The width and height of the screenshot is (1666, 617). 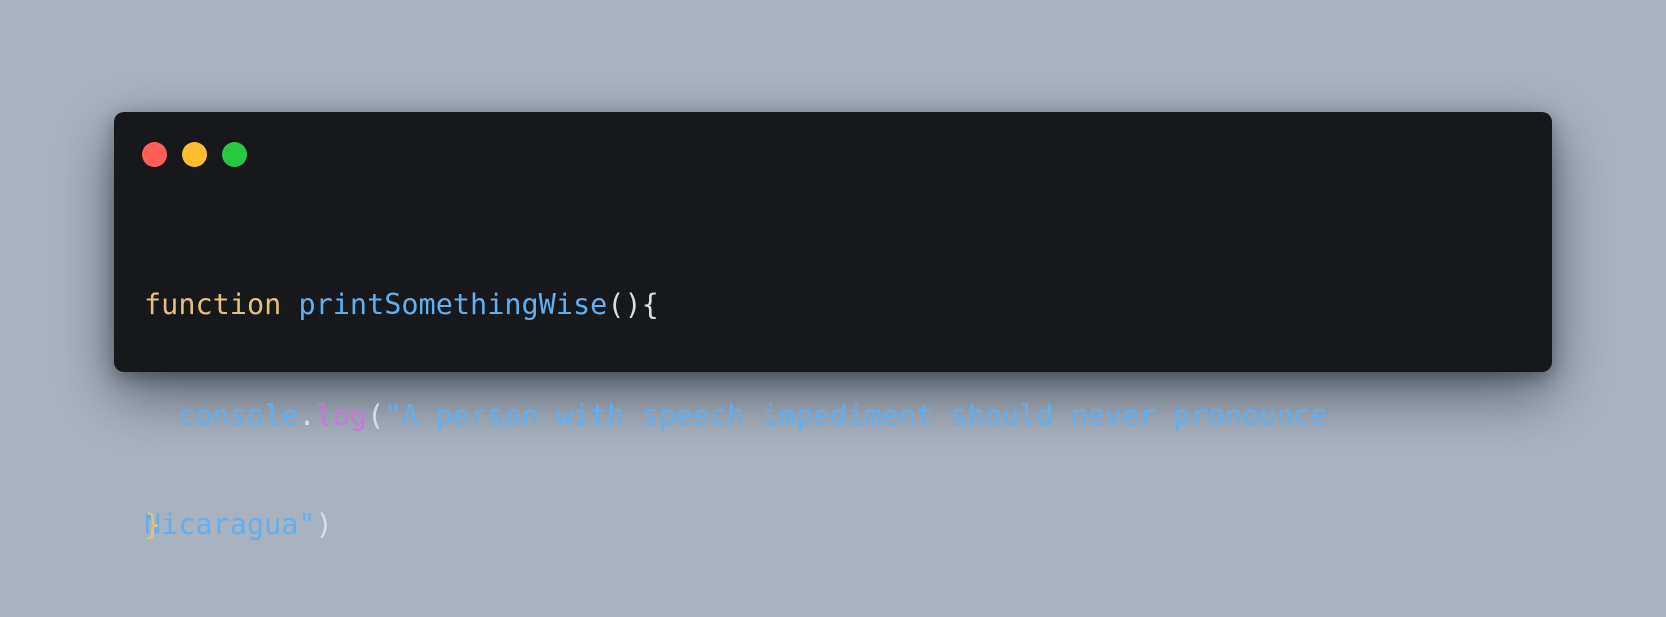 What do you see at coordinates (213, 304) in the screenshot?
I see `keyword-function: function` at bounding box center [213, 304].